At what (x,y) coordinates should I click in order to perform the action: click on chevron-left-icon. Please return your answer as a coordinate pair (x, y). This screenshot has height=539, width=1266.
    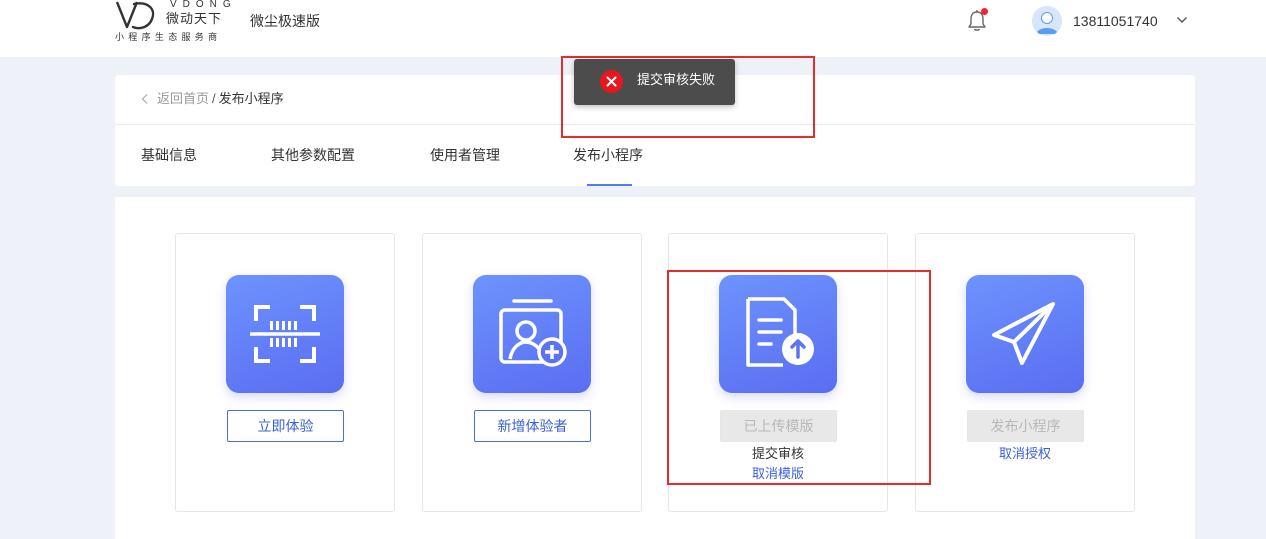
    Looking at the image, I should click on (145, 99).